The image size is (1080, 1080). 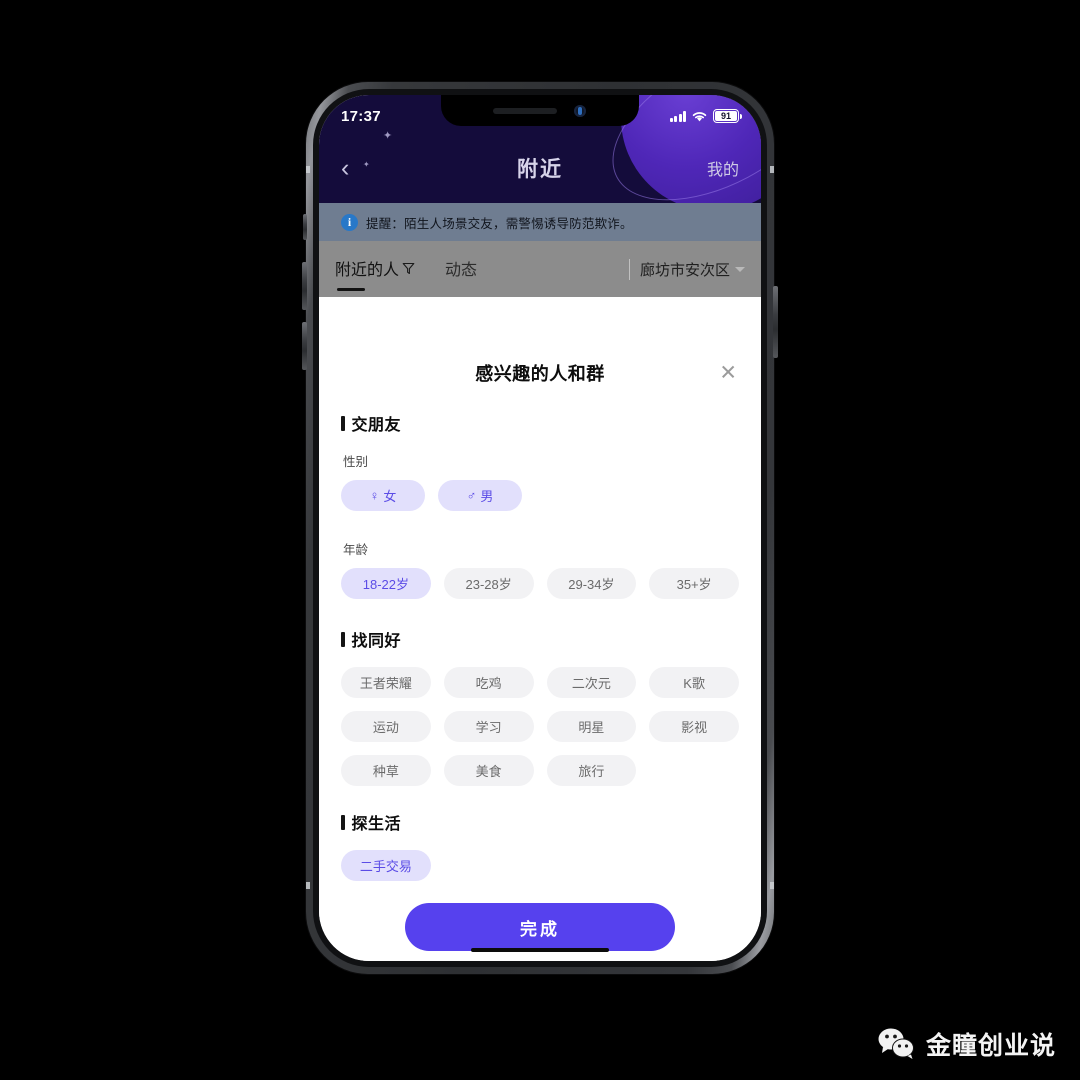 What do you see at coordinates (356, 550) in the screenshot?
I see `field-label-age: 年龄` at bounding box center [356, 550].